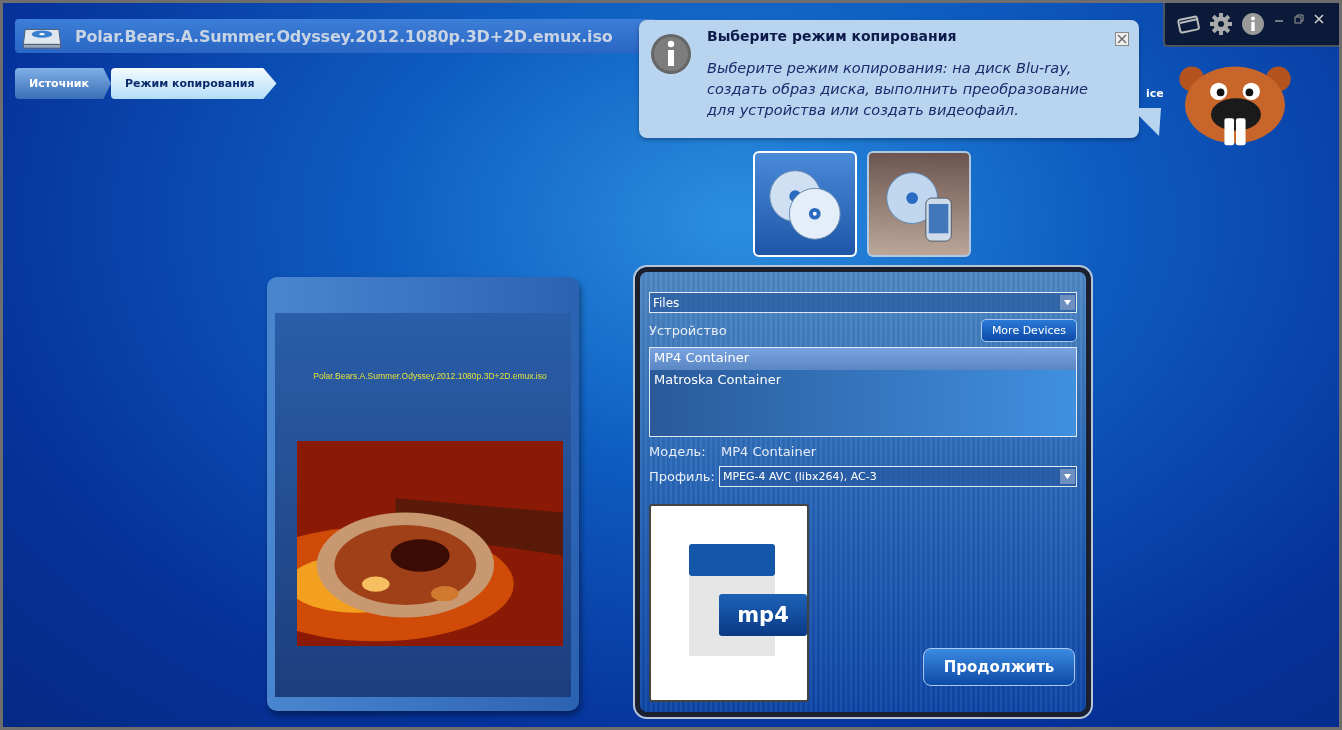 Image resolution: width=1342 pixels, height=730 pixels. What do you see at coordinates (1299, 19) in the screenshot?
I see `restore-icon` at bounding box center [1299, 19].